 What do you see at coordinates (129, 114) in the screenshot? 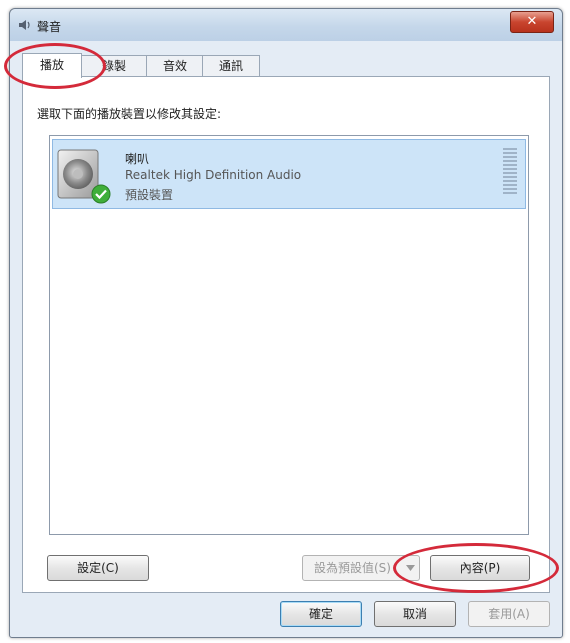
I see `instruction-text: 選取下面的播放裝置以修改其設定:` at bounding box center [129, 114].